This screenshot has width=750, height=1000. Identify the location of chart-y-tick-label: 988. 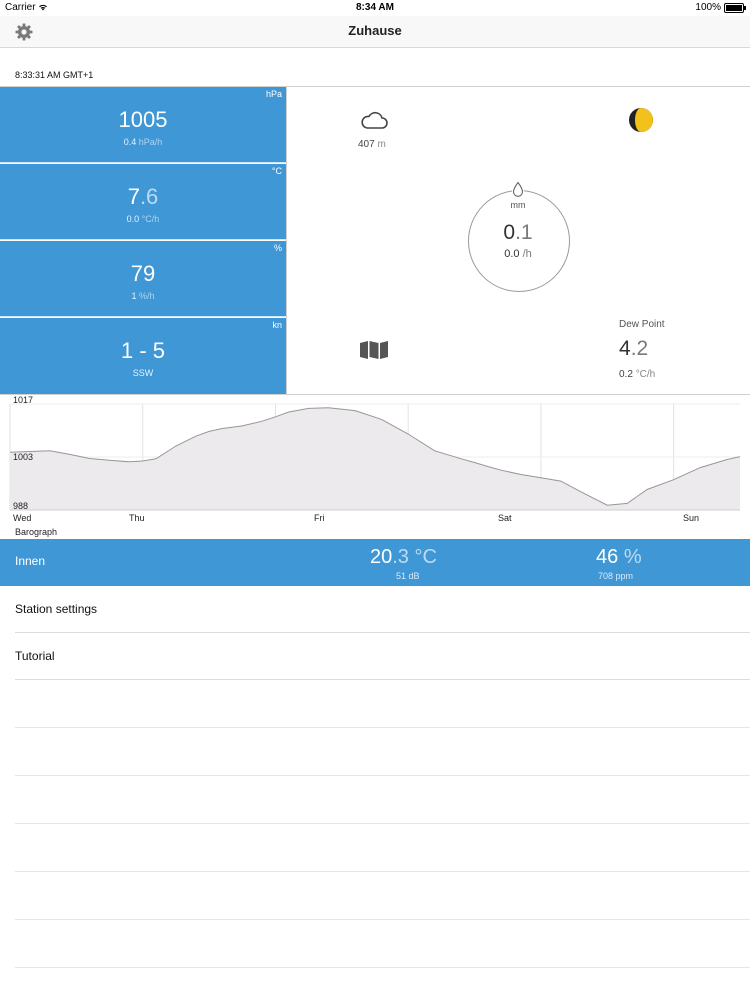
(20, 506).